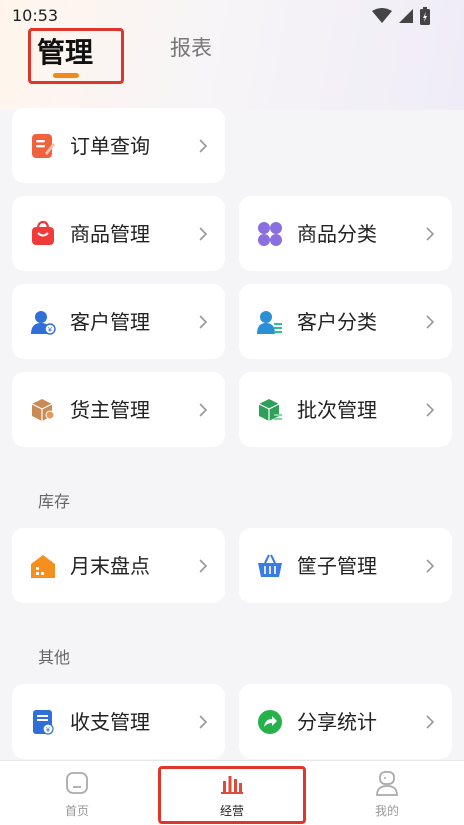  Describe the element at coordinates (337, 234) in the screenshot. I see `card-label: 商品分类` at that location.